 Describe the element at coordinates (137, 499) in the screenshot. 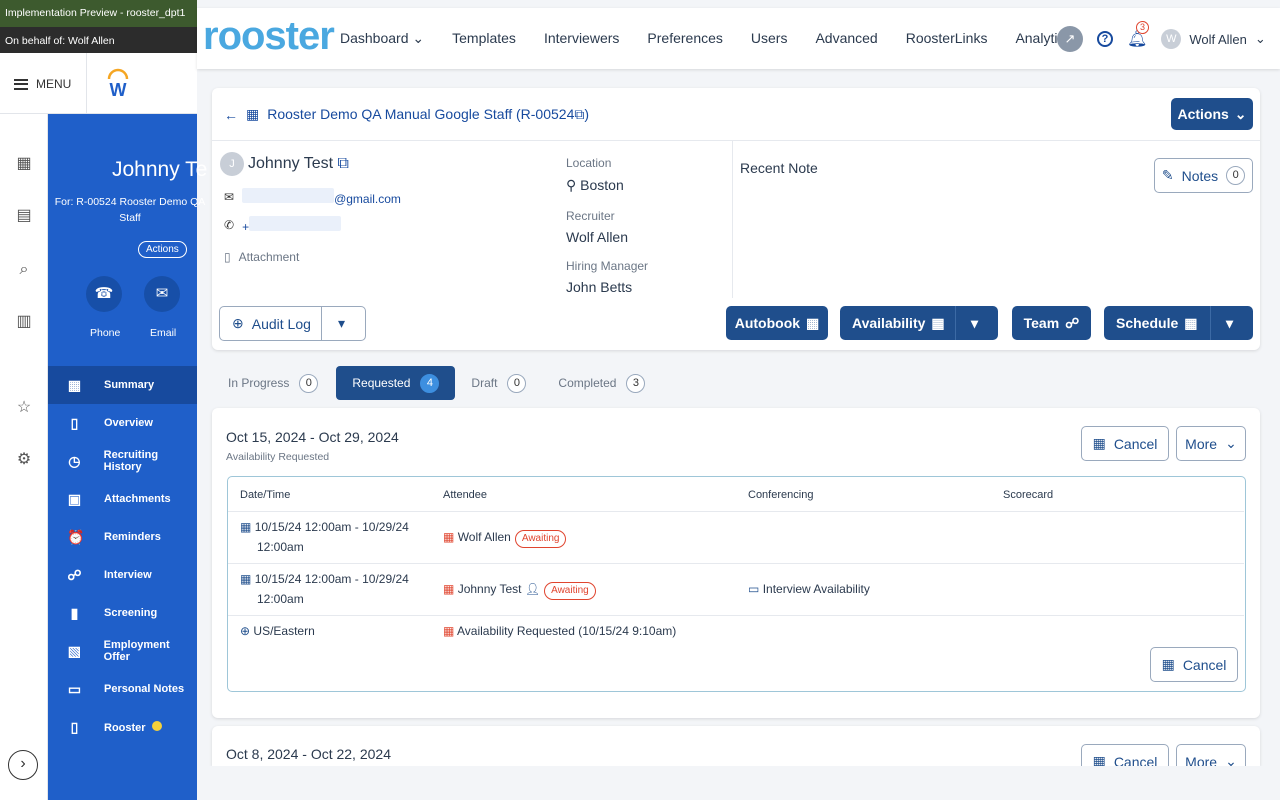

I see `nav-label: Attachments` at that location.